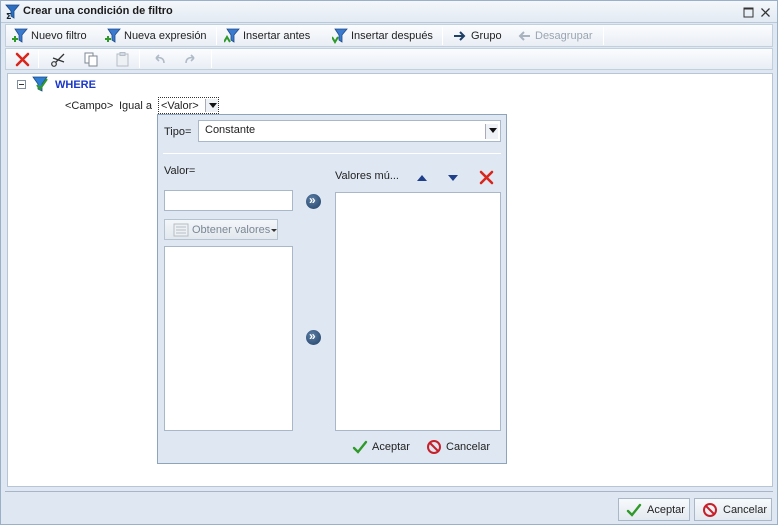 Image resolution: width=778 pixels, height=525 pixels. I want to click on new-filter-button: Nuevo filtro, so click(49, 36).